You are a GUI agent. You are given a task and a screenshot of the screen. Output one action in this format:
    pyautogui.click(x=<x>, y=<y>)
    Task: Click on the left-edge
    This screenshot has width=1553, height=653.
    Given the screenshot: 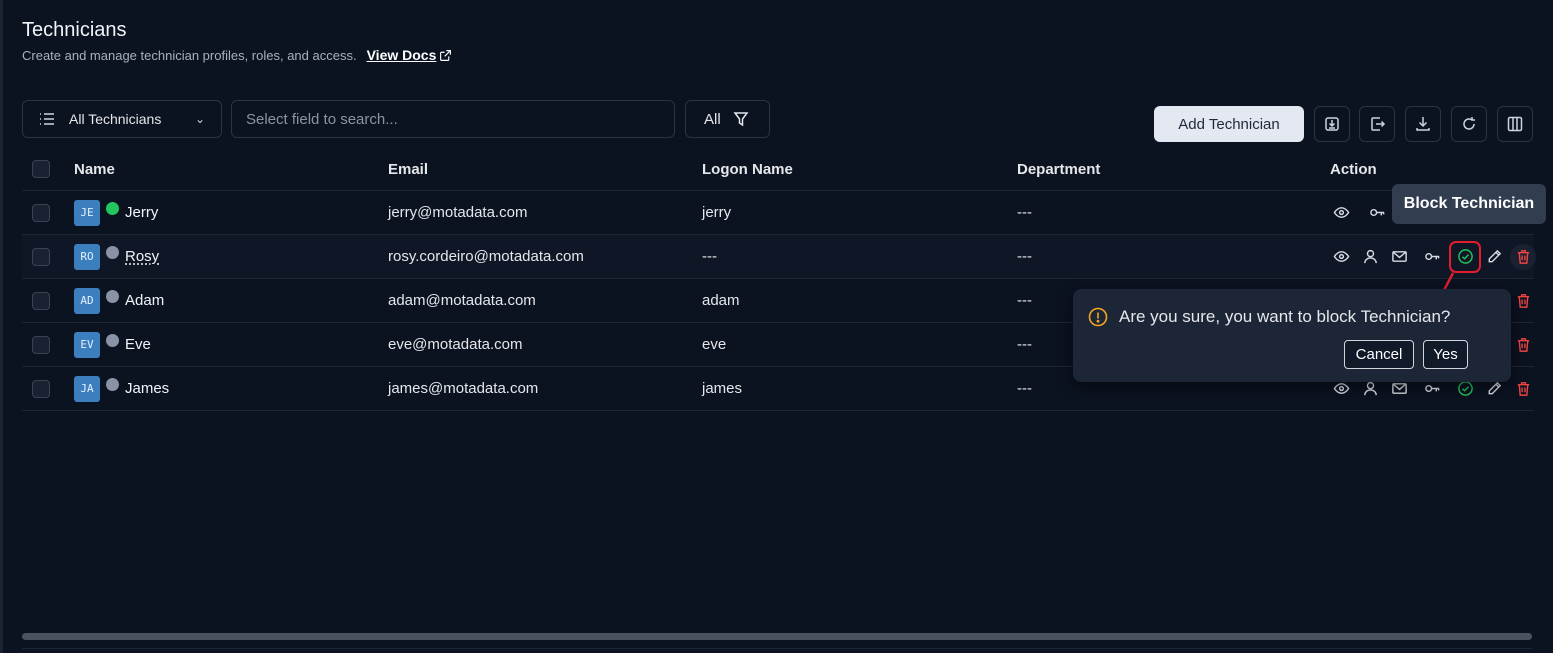 What is the action you would take?
    pyautogui.click(x=1, y=326)
    